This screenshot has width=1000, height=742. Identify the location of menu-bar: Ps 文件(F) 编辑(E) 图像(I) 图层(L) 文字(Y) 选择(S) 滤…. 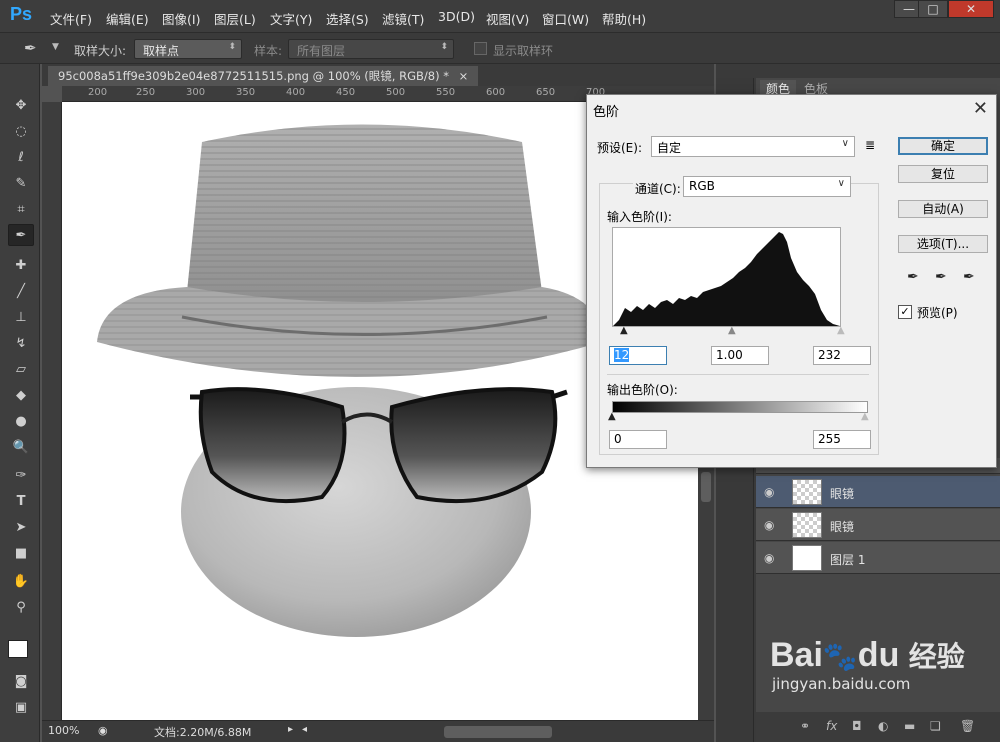
(500, 16).